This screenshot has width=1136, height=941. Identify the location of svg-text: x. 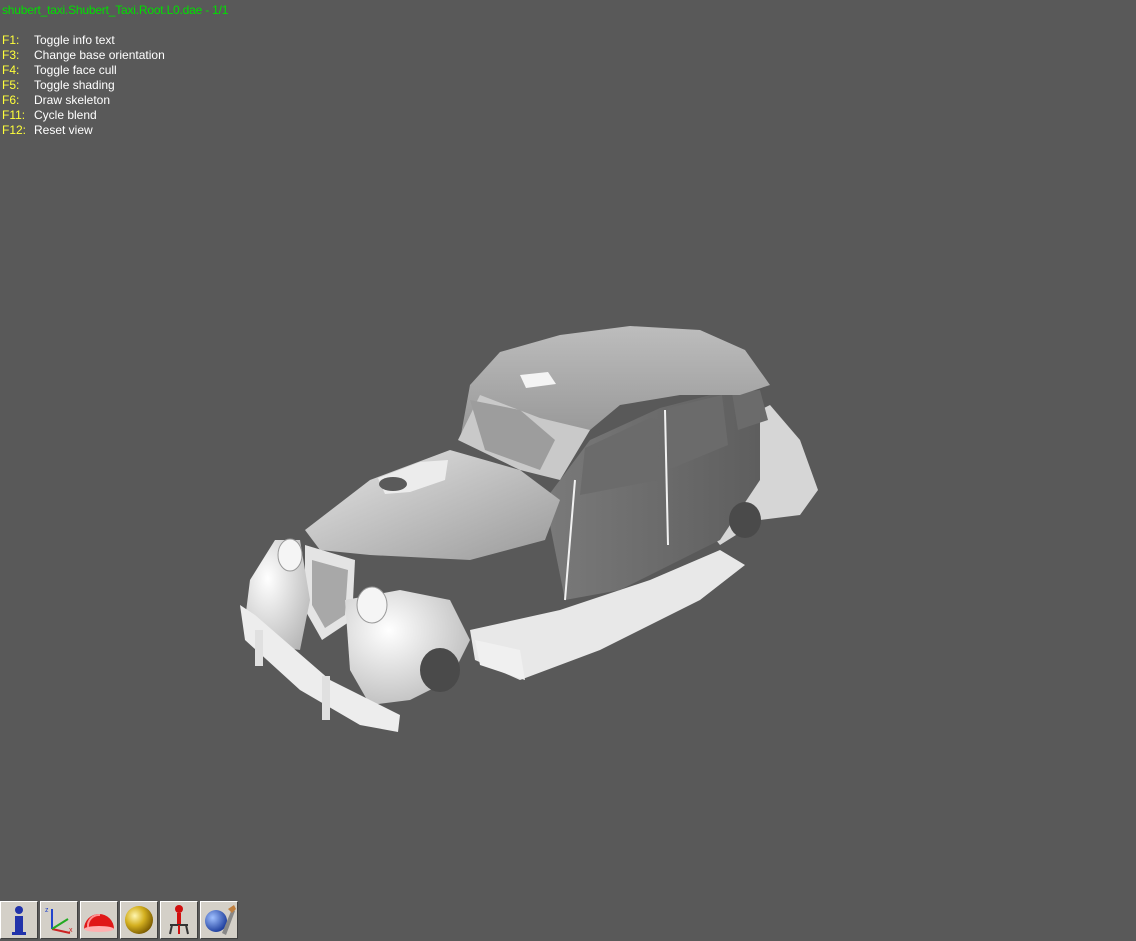
(71, 930).